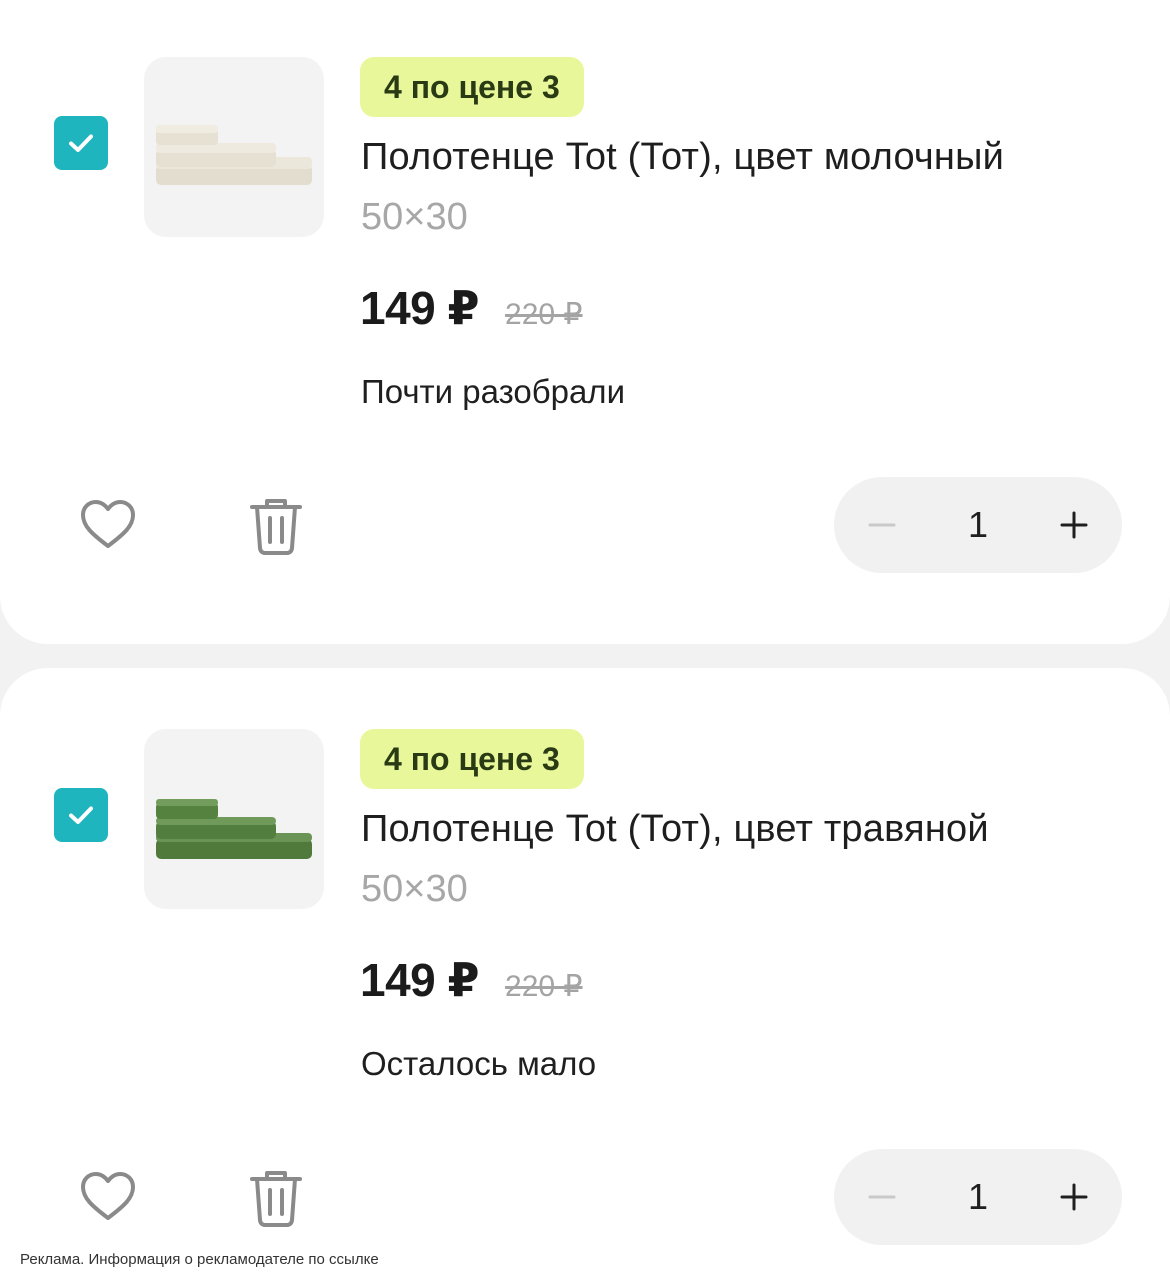  Describe the element at coordinates (682, 157) in the screenshot. I see `product-title: Полотенце Tot (Тот), цвет молочный` at that location.